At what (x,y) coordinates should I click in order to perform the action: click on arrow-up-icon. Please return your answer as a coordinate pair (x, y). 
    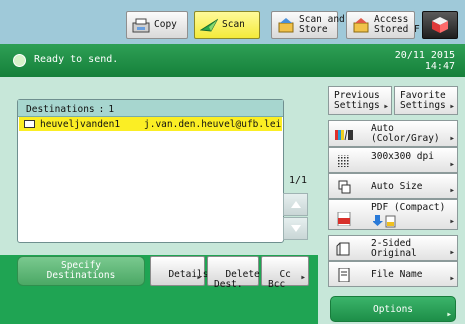
    Looking at the image, I should click on (295, 204).